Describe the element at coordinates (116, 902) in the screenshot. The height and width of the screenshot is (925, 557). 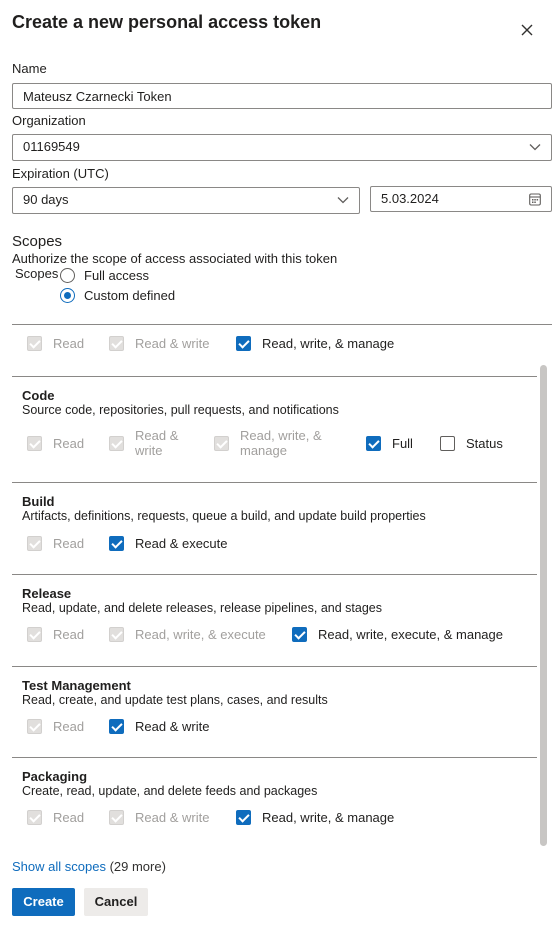
I see `cancel-button: Cancel` at that location.